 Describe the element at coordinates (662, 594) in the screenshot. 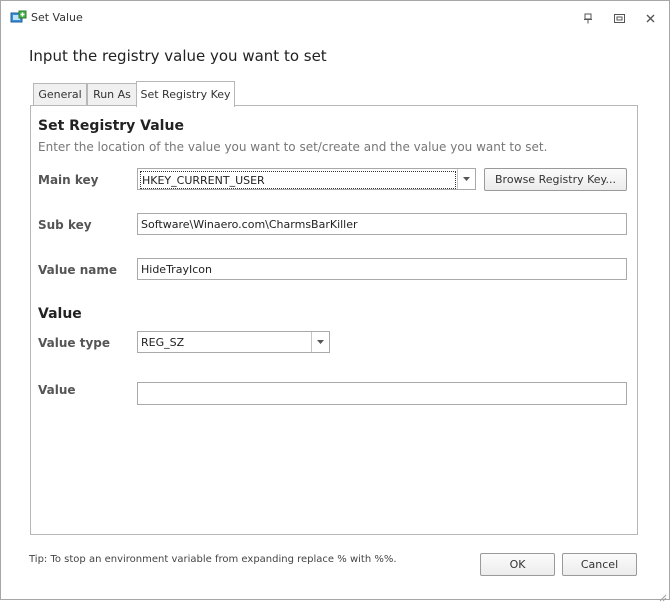

I see `resize-grip-icon` at that location.